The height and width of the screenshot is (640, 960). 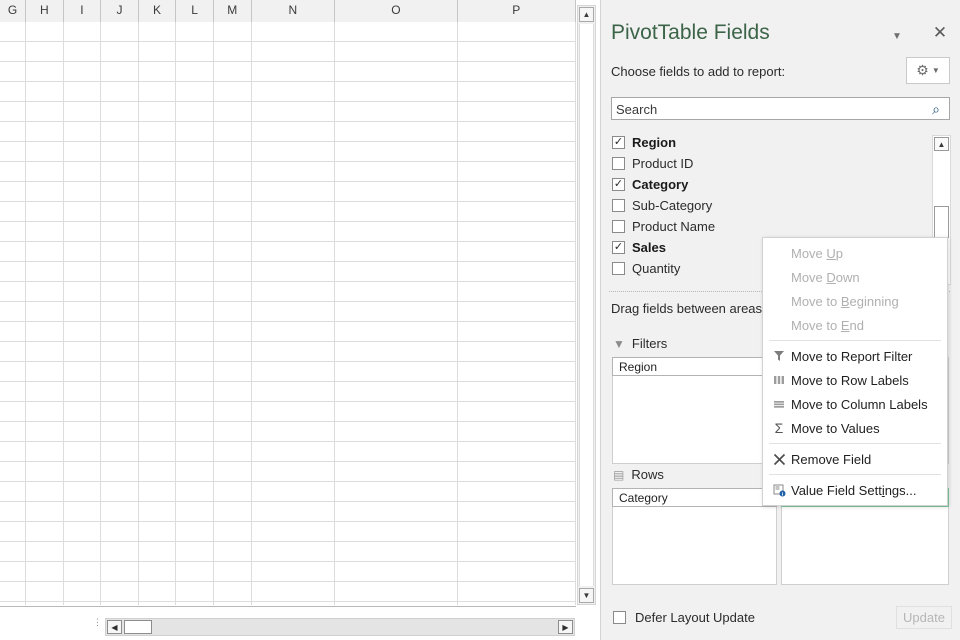 What do you see at coordinates (694, 410) in the screenshot?
I see `area-box-filters: Region ▼` at bounding box center [694, 410].